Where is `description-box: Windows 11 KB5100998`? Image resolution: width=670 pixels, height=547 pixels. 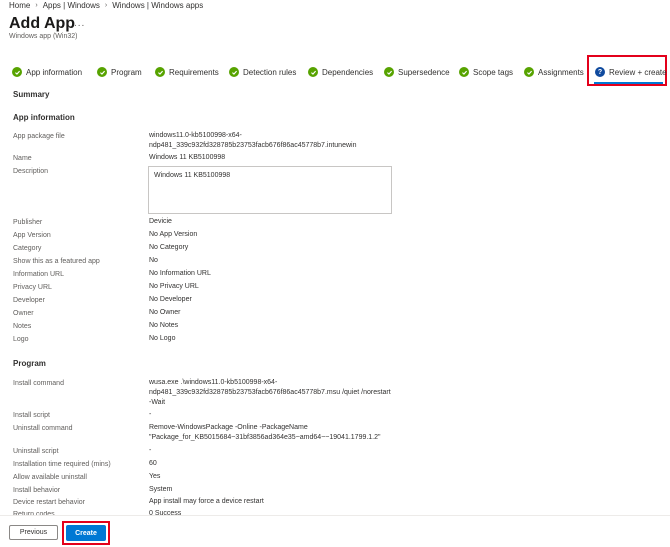
description-box: Windows 11 KB5100998 is located at coordinates (270, 190).